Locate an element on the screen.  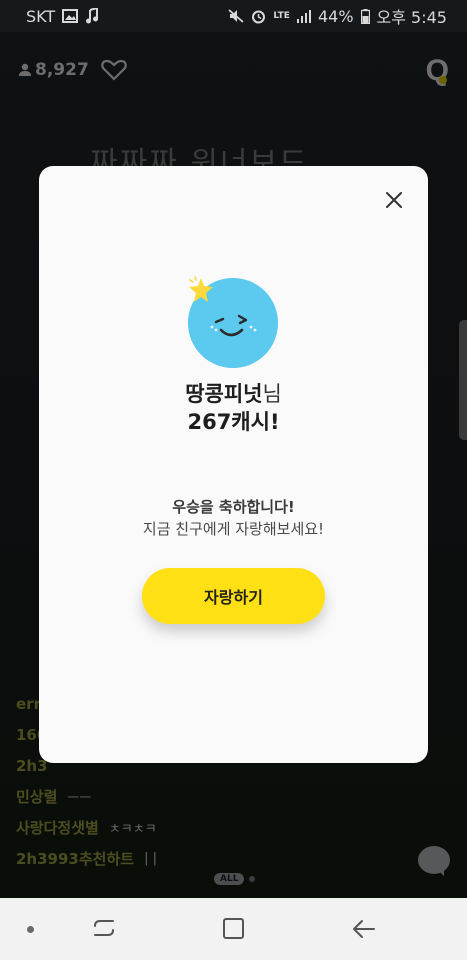
navigation-bar is located at coordinates (233, 929).